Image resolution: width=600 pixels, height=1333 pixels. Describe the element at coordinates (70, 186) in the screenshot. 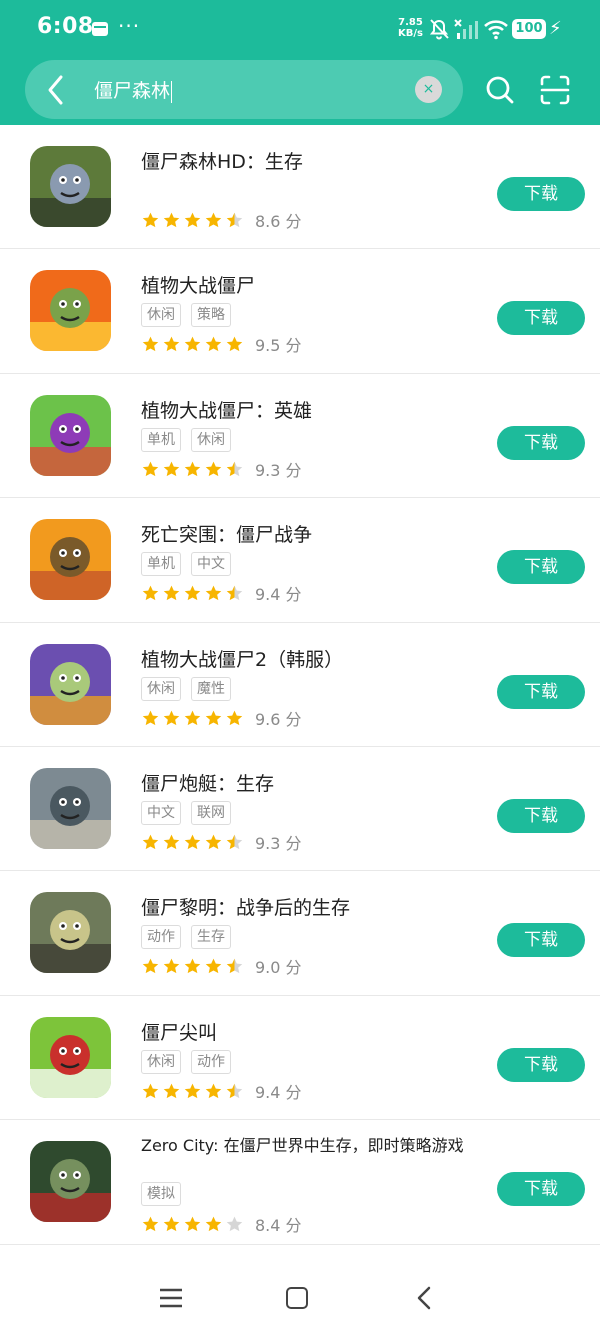

I see `zombie-forest-hd-icon` at that location.